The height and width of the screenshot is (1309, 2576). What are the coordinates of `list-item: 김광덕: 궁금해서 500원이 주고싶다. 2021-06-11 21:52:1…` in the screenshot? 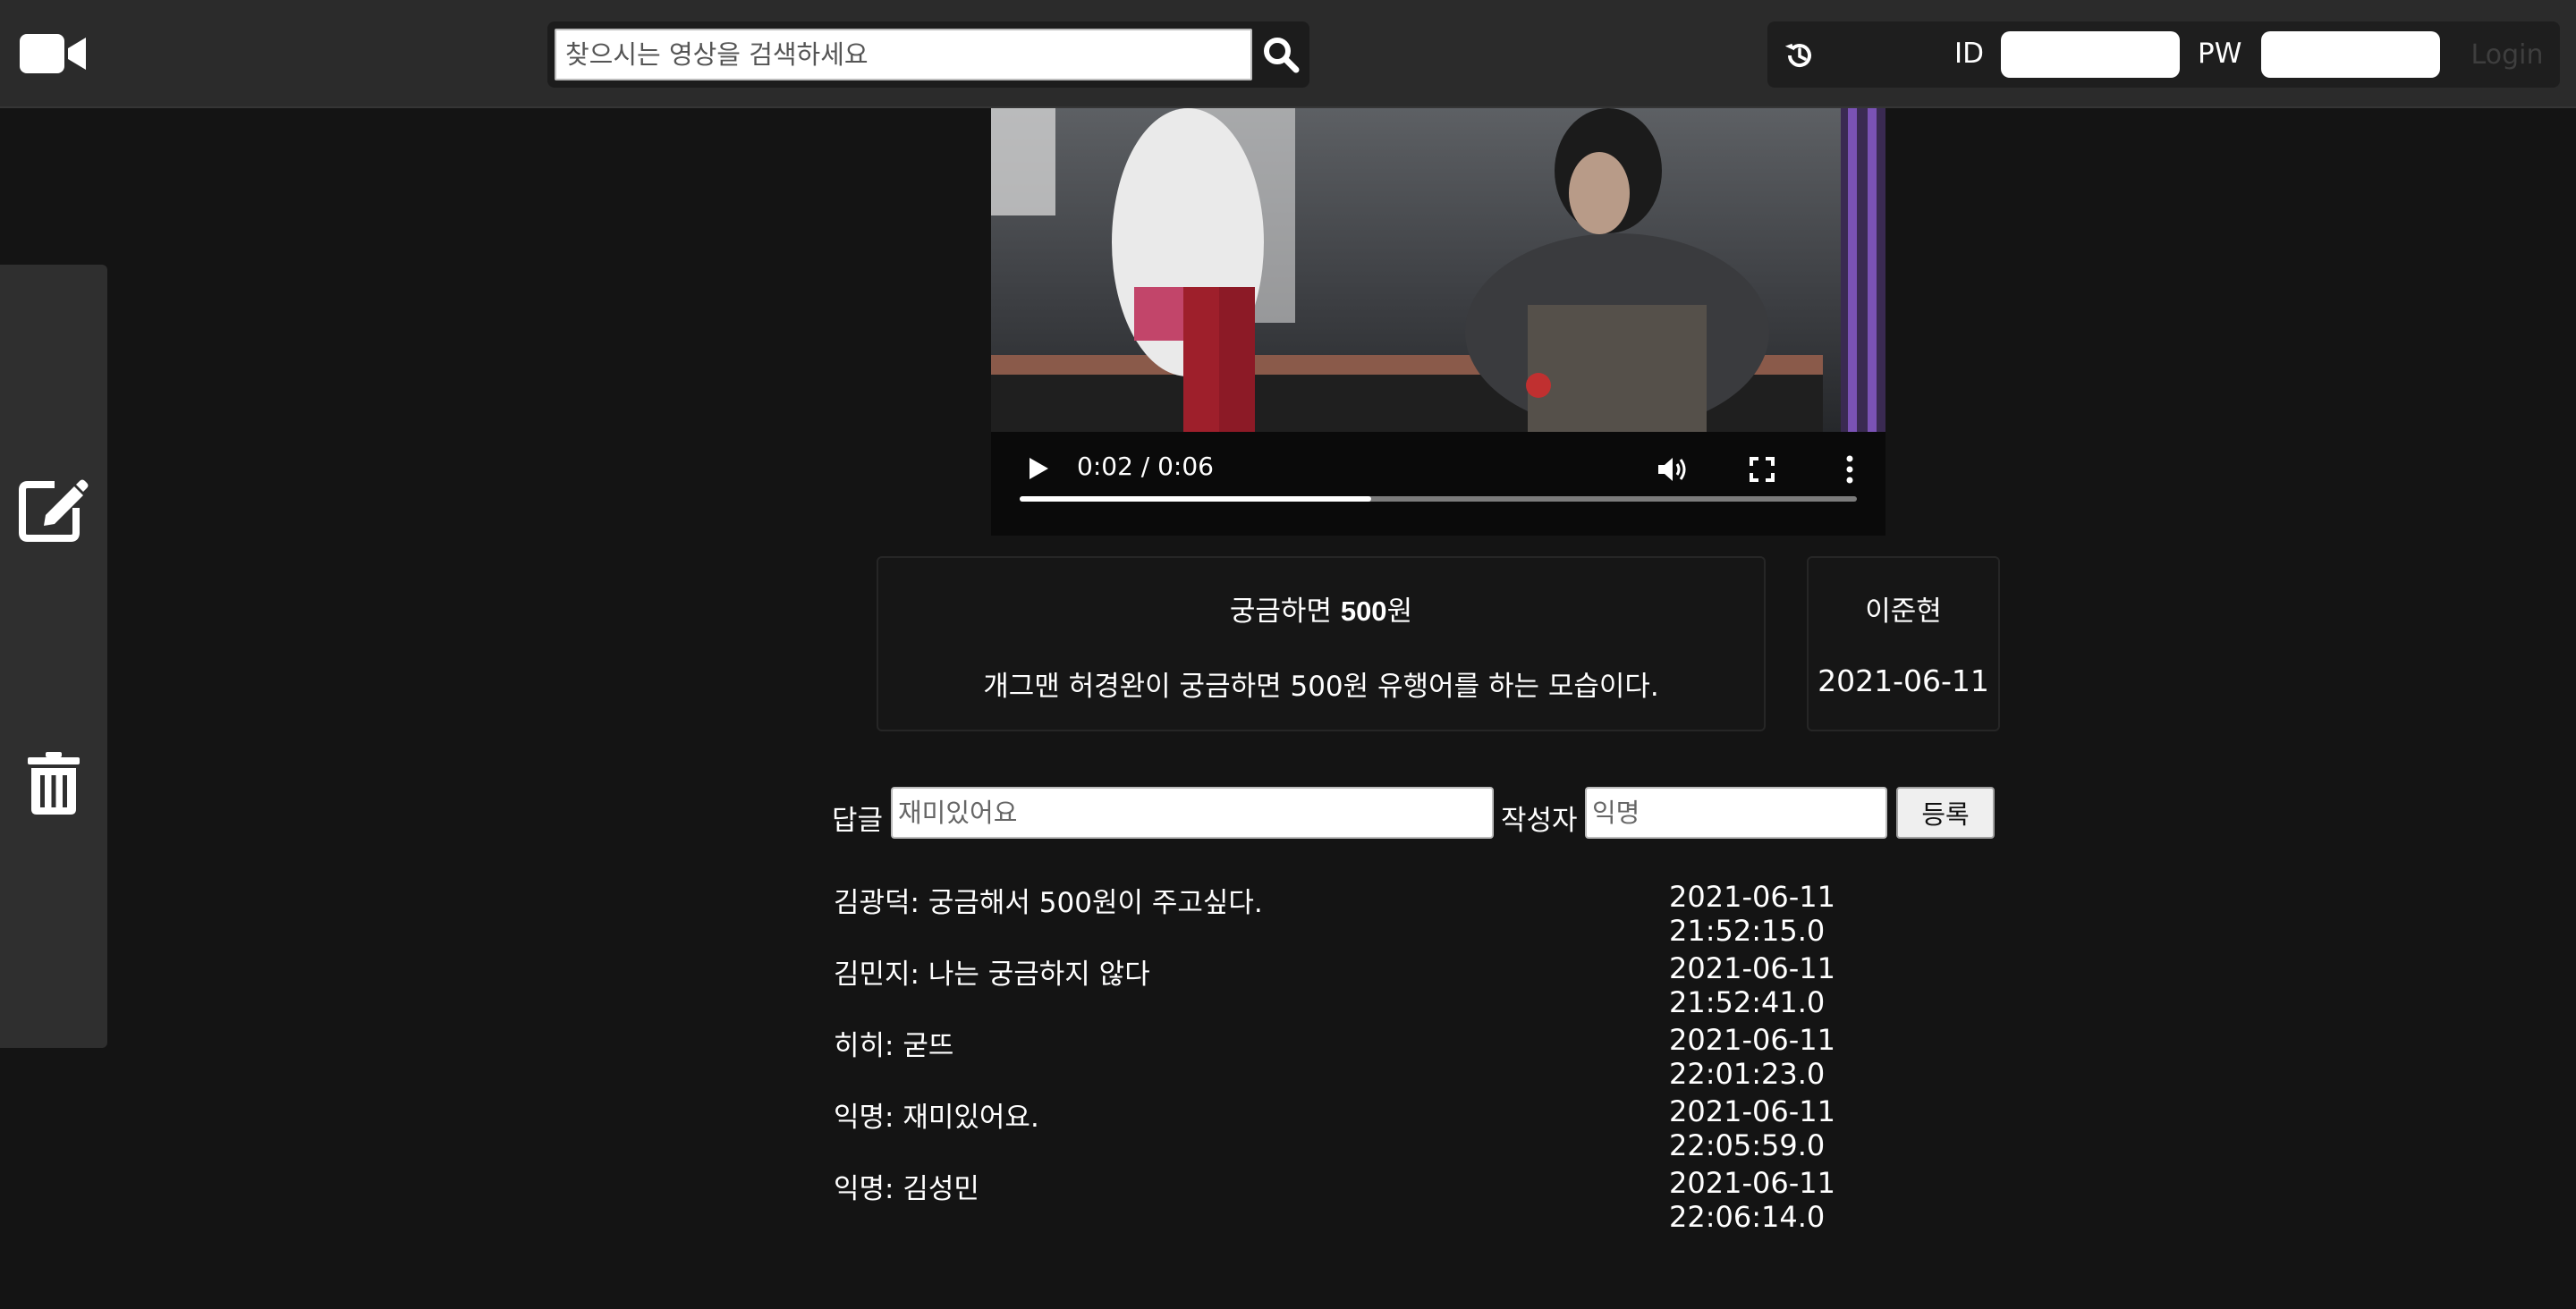 It's located at (1402, 915).